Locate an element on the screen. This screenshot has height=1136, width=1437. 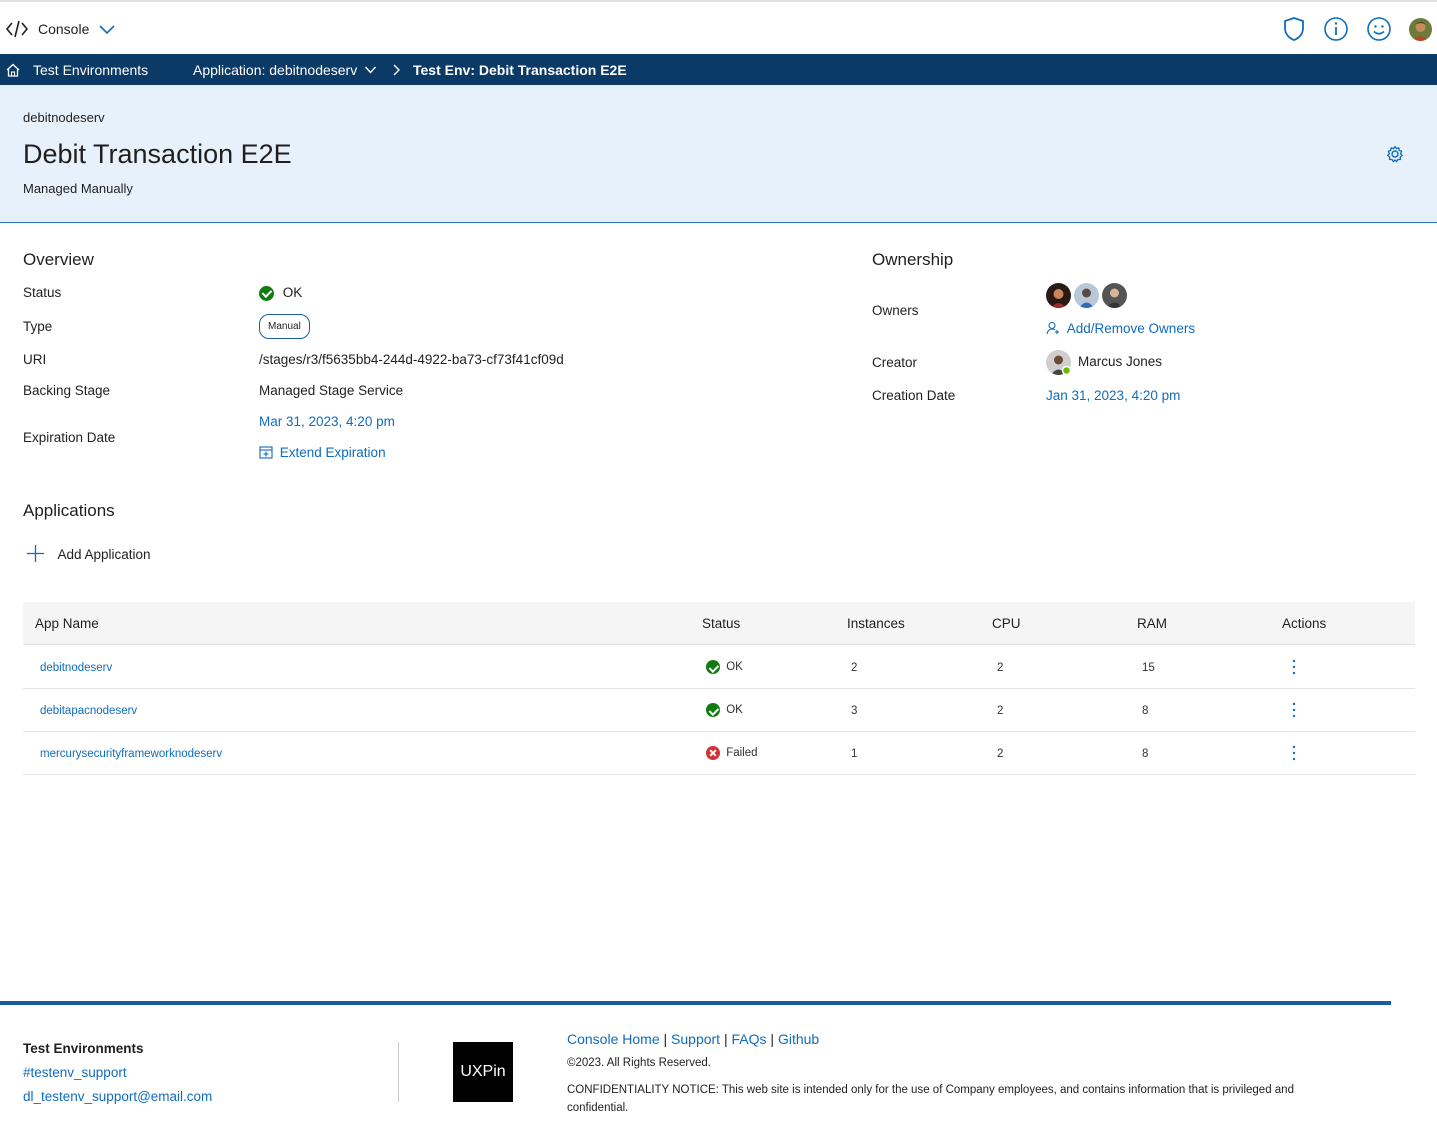
app-name-link: debitnodeserv is located at coordinates (76, 668).